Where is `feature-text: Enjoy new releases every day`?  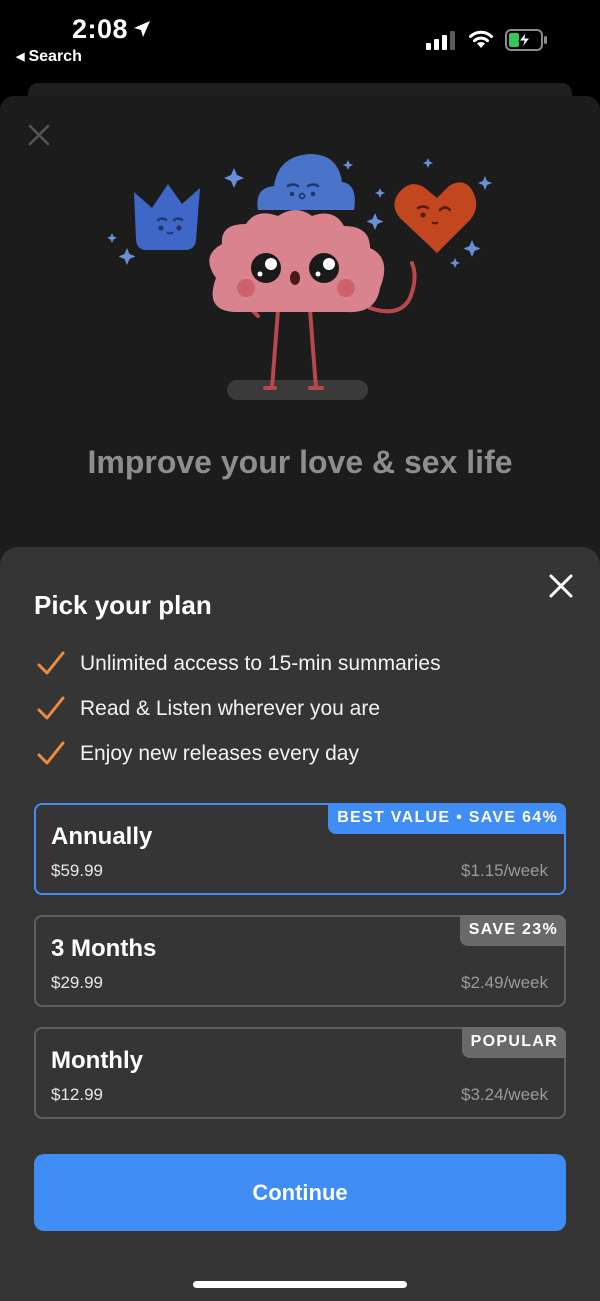 feature-text: Enjoy new releases every day is located at coordinates (219, 753).